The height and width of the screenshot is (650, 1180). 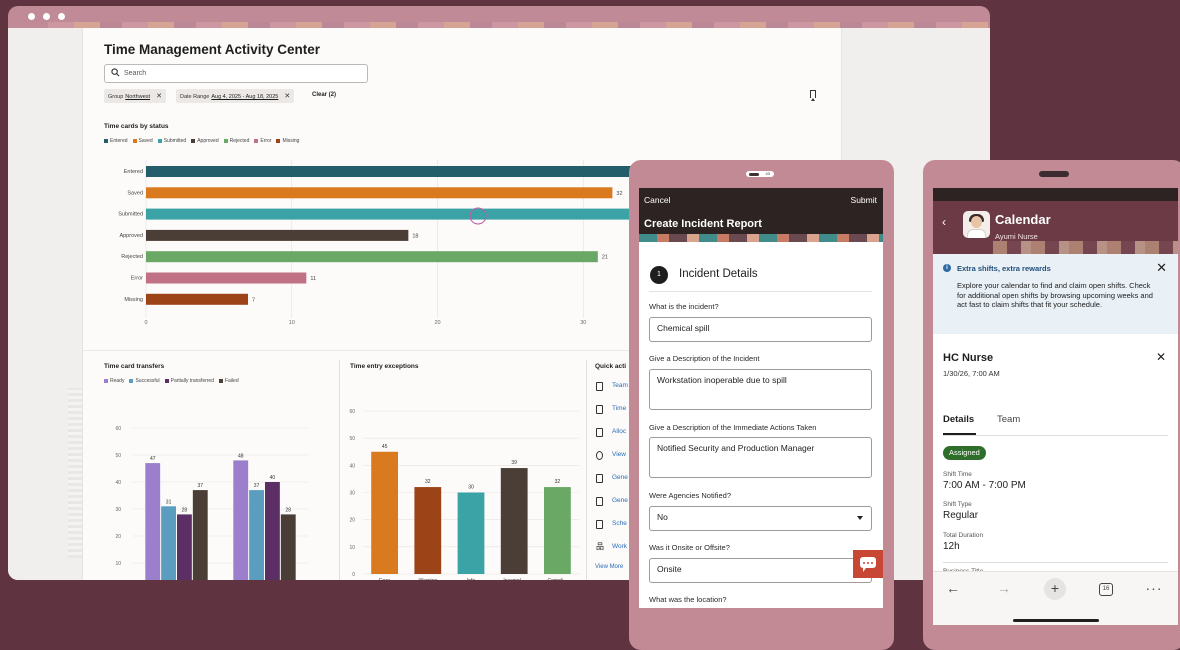 I want to click on cancel-button: Cancel, so click(x=657, y=200).